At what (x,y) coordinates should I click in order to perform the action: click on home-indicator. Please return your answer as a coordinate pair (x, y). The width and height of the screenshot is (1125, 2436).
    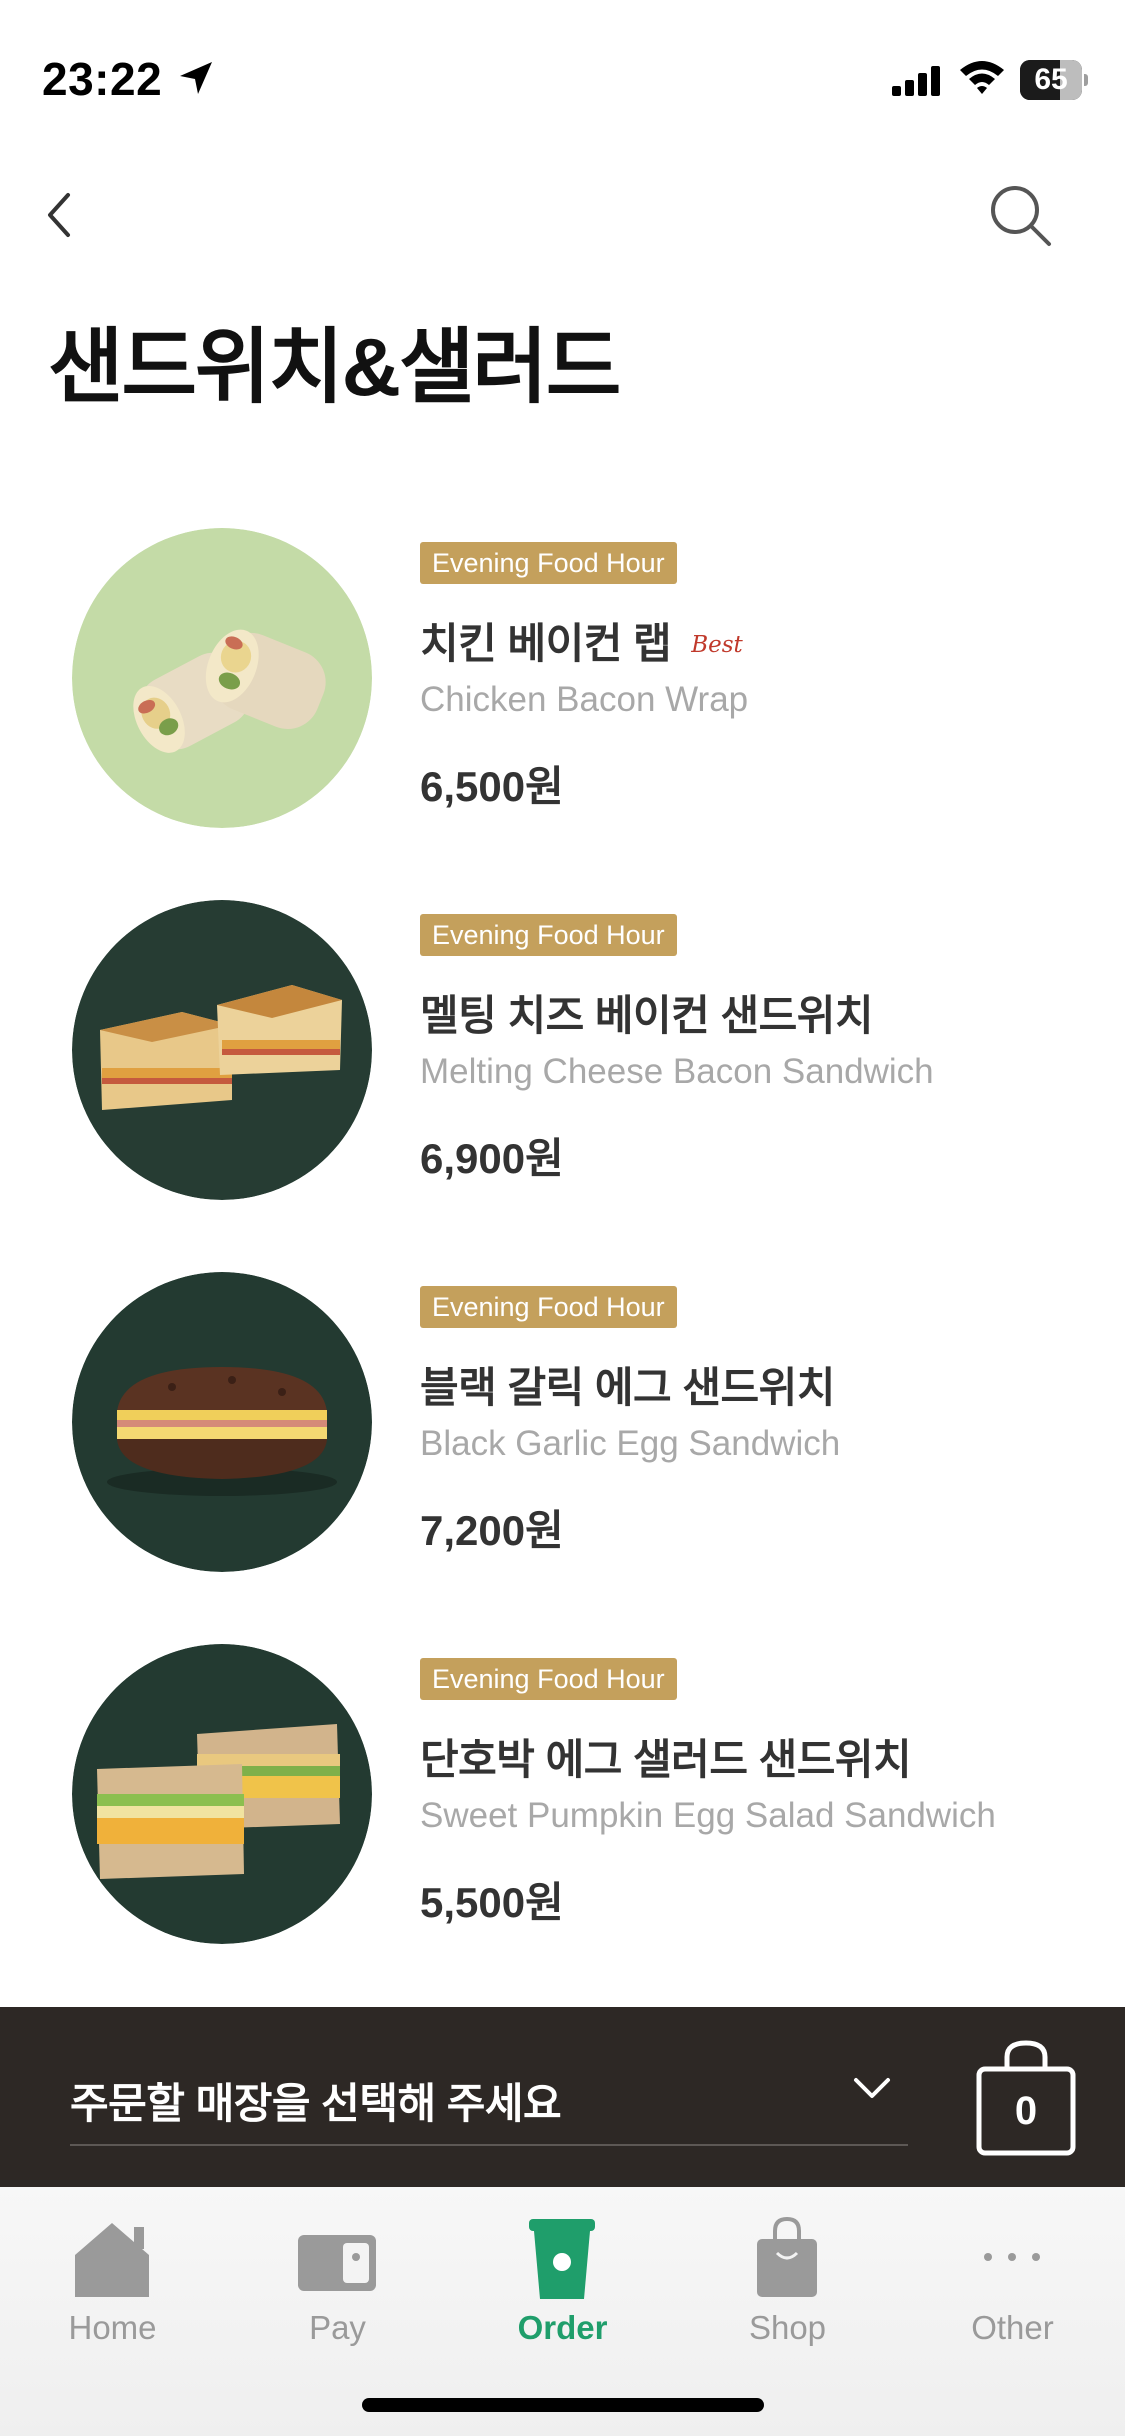
    Looking at the image, I should click on (563, 2405).